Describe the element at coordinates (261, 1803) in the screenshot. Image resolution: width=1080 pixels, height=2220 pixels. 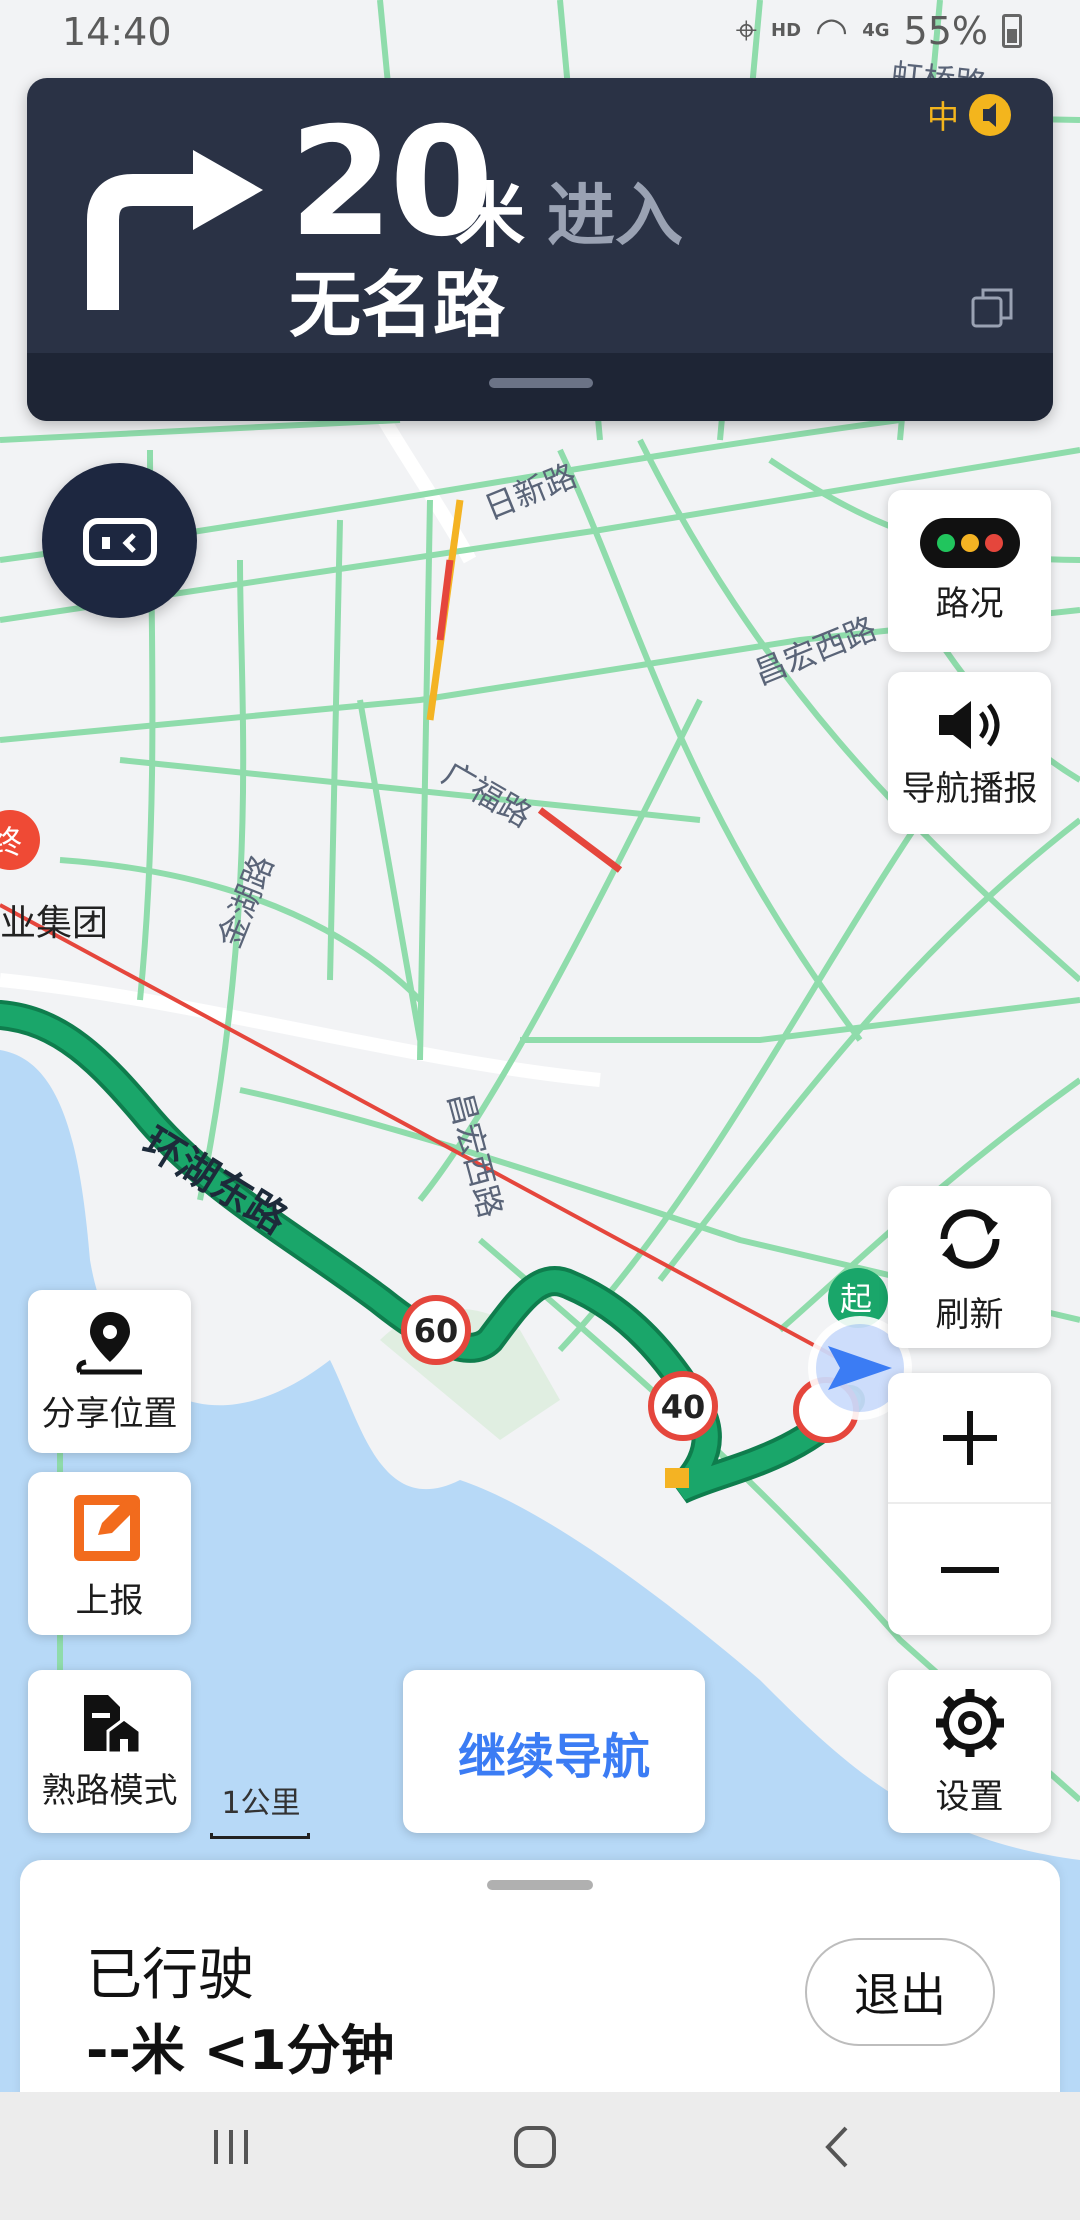
I see `scale-label: 1公里` at that location.